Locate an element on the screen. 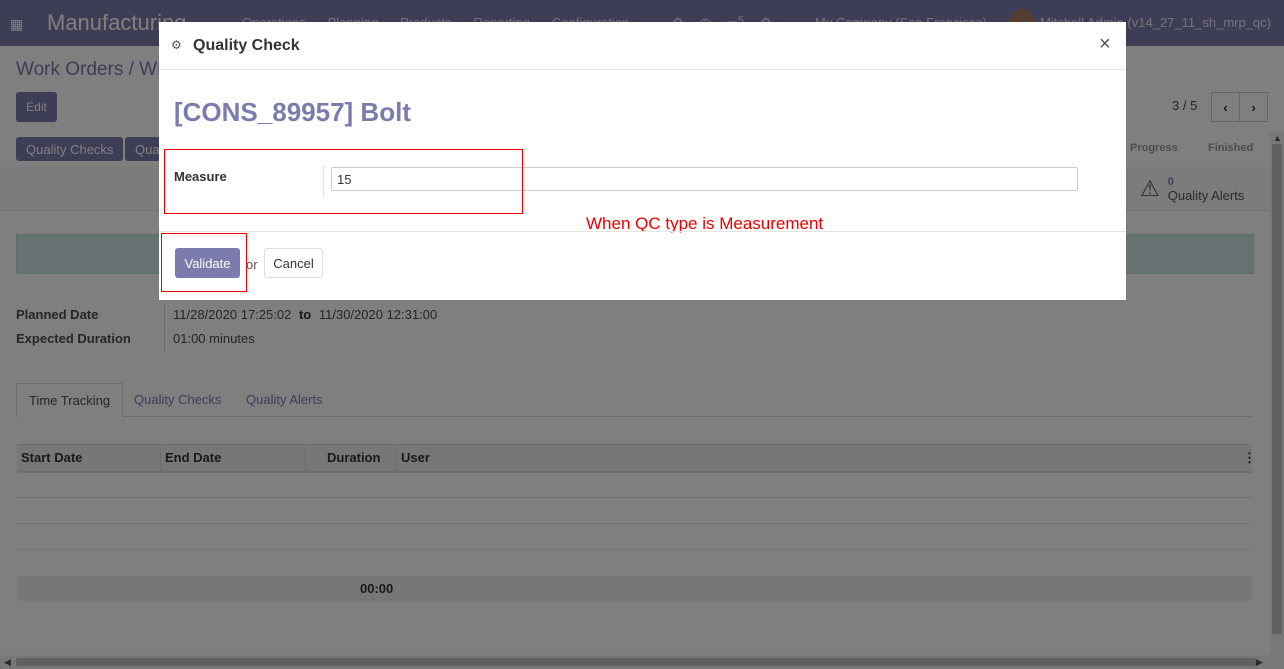  product-name: [CONS_89957] Bolt is located at coordinates (292, 112).